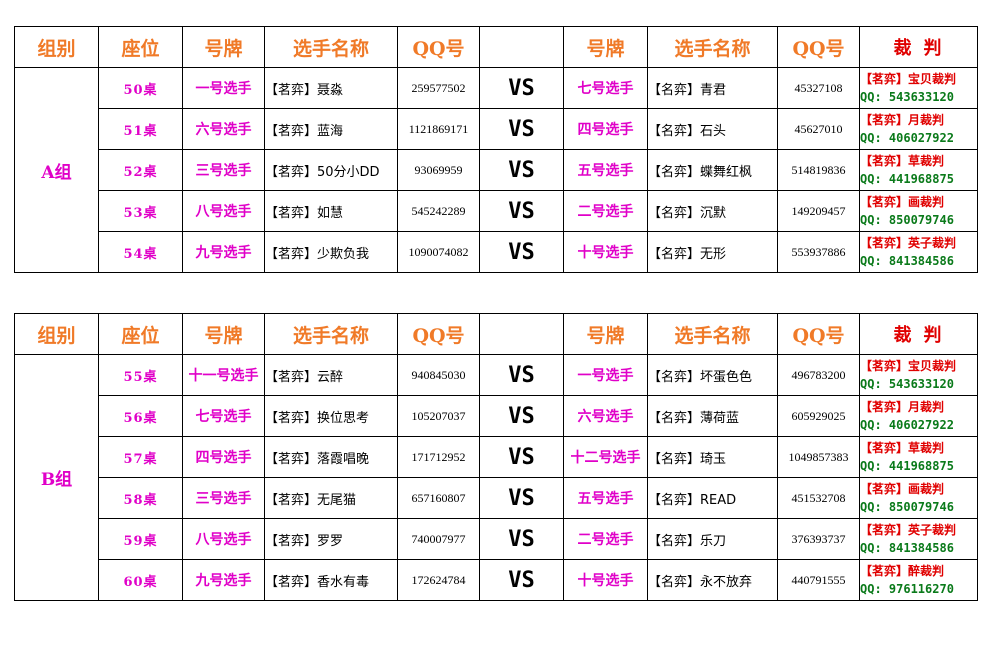 The height and width of the screenshot is (660, 1000). I want to click on group-label: B组, so click(56, 477).